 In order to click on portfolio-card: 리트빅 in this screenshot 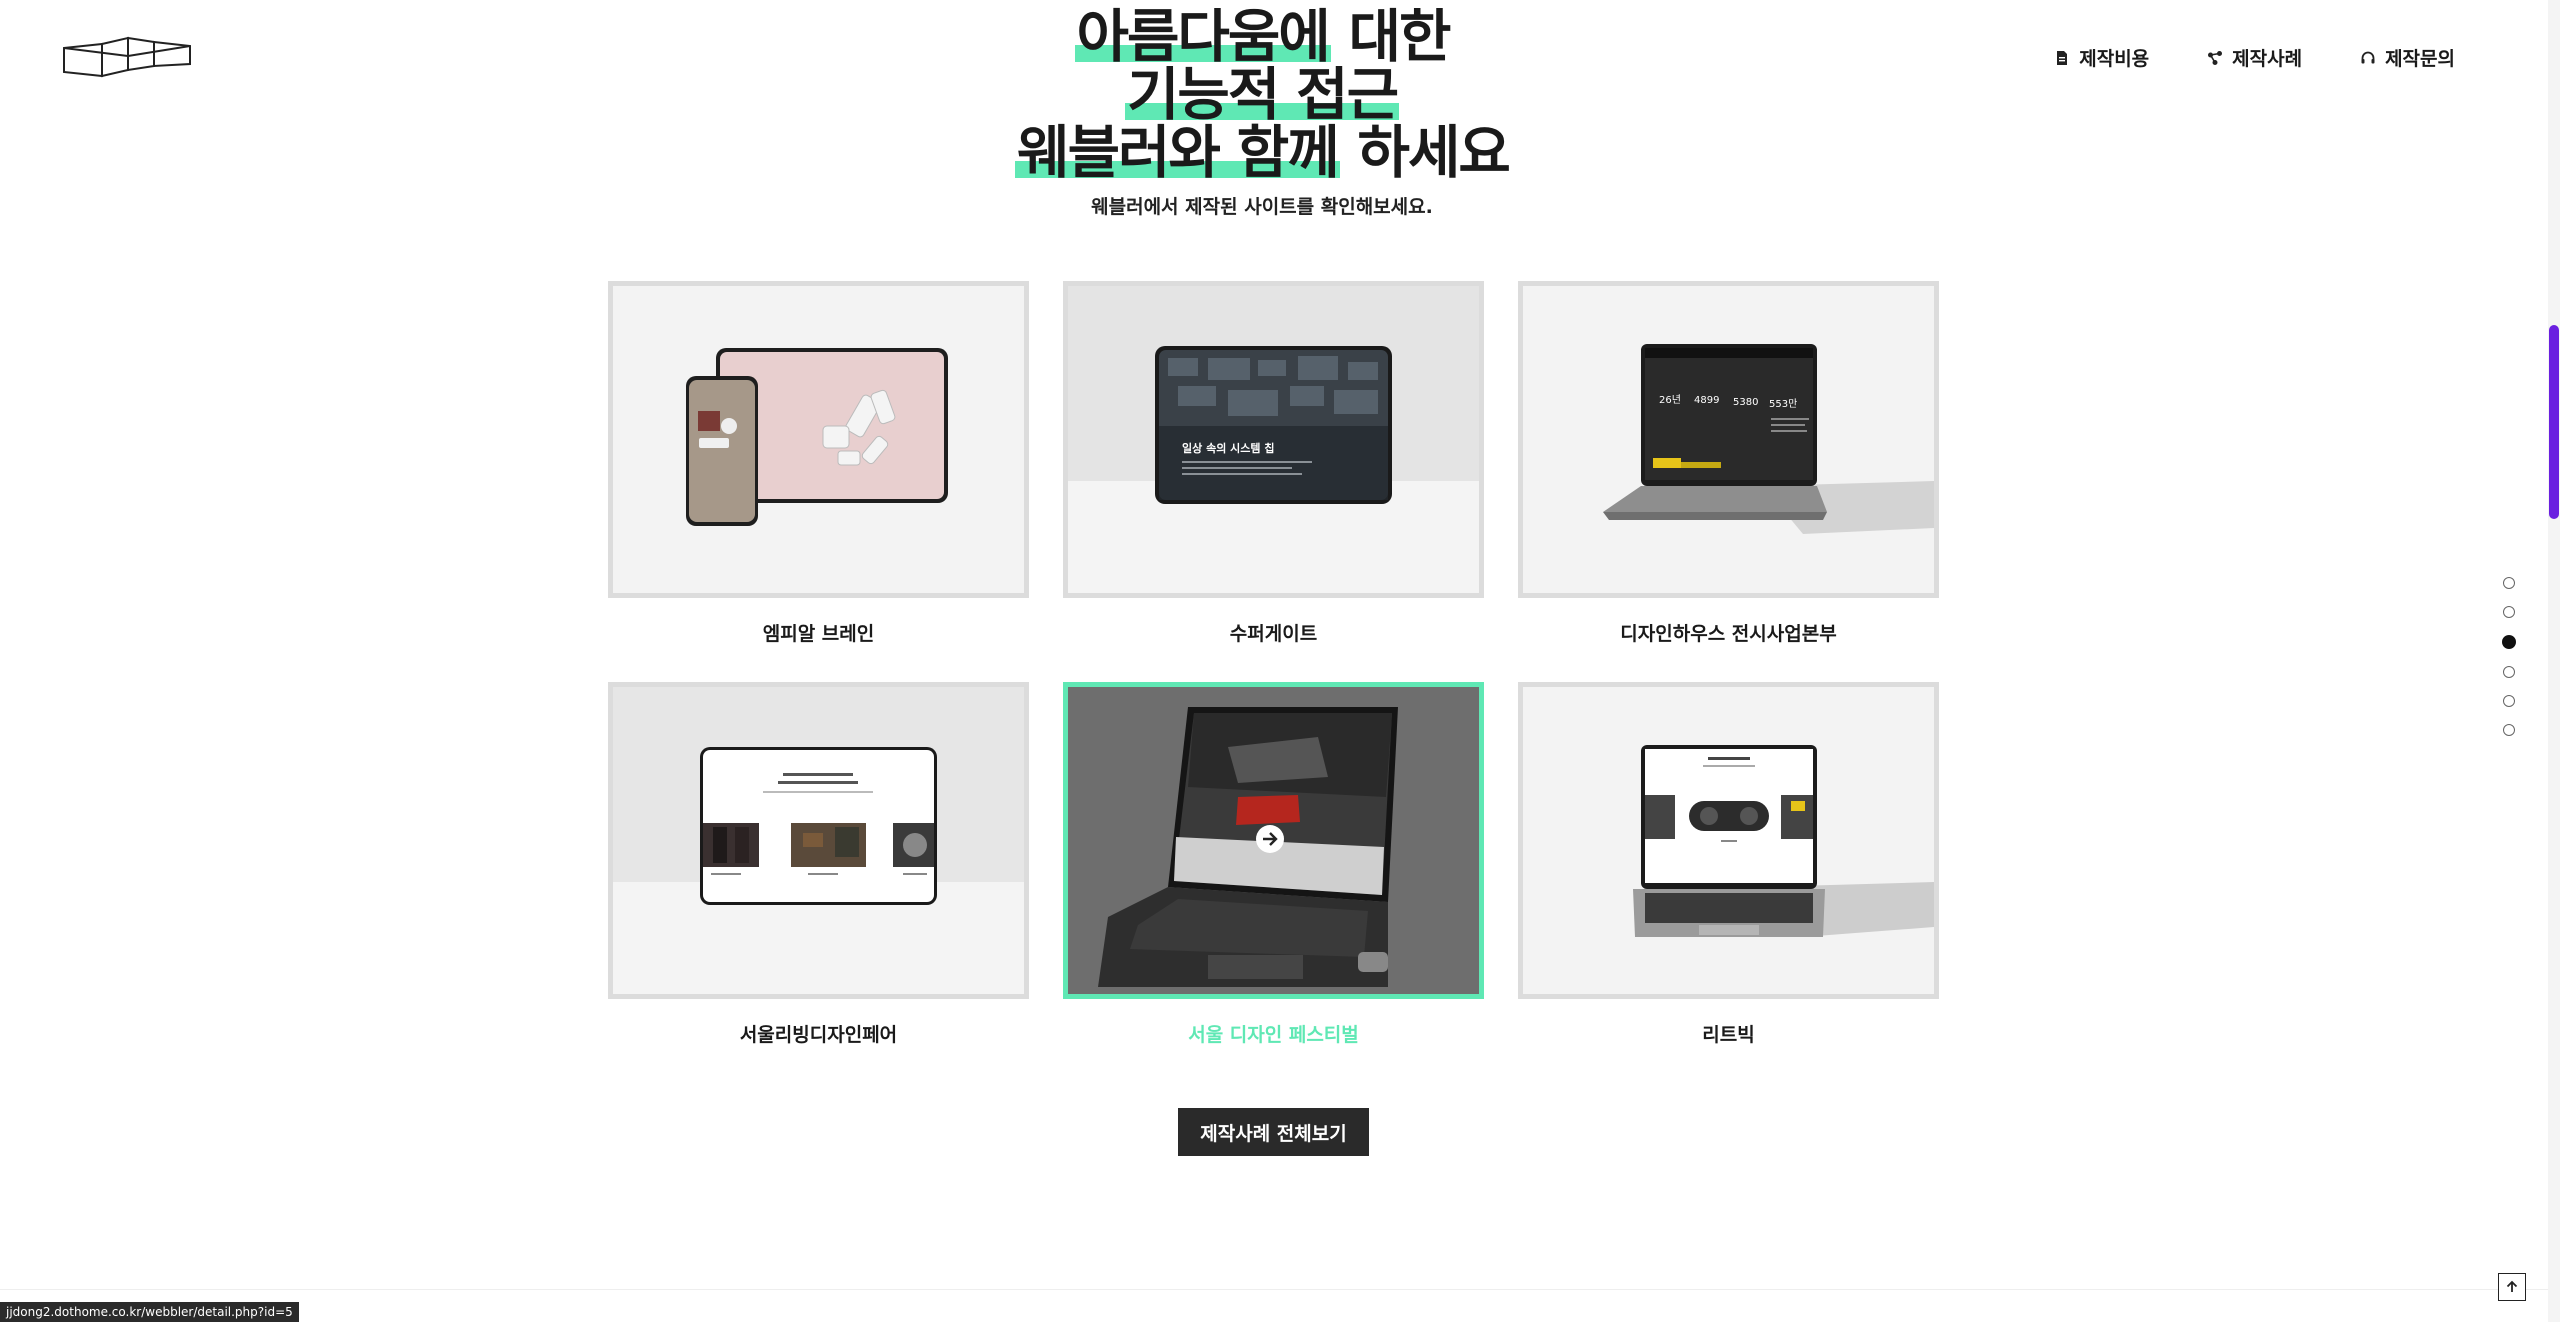, I will do `click(1728, 864)`.